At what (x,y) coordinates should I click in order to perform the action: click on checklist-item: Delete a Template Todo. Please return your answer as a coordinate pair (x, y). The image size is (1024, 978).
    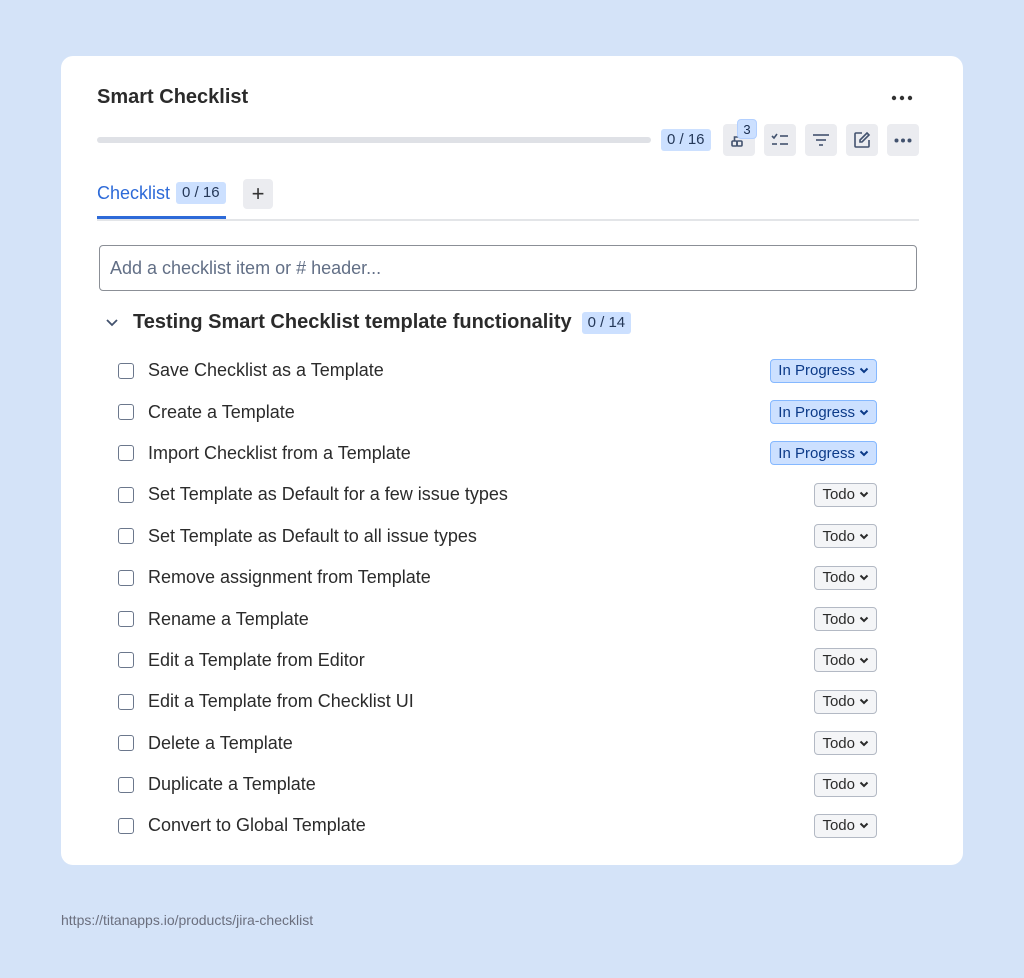
    Looking at the image, I should click on (497, 743).